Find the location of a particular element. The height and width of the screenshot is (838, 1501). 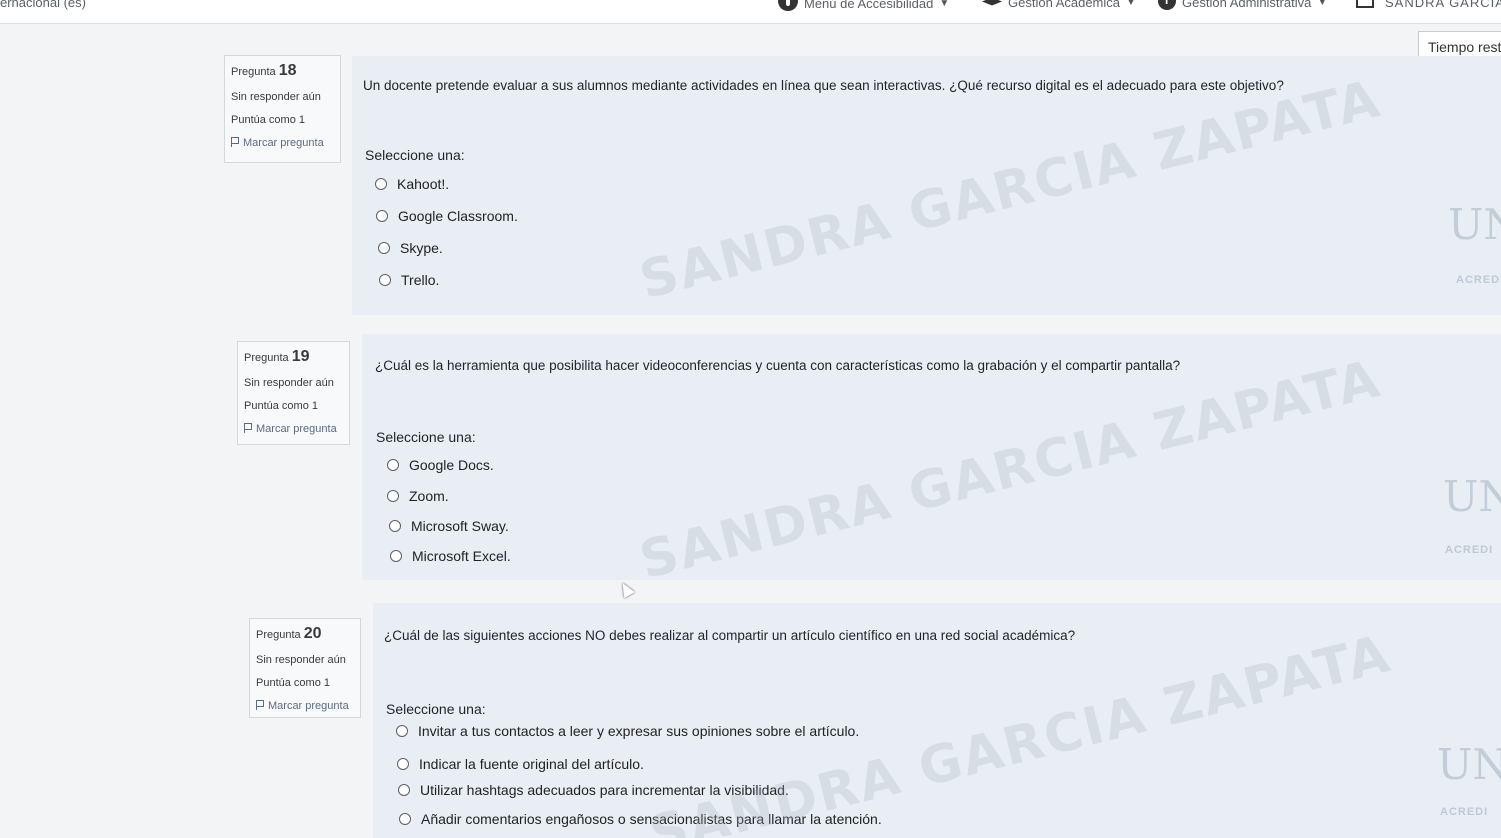

admin-menu: Gestión Administrativa ▼ is located at coordinates (1242, 5).